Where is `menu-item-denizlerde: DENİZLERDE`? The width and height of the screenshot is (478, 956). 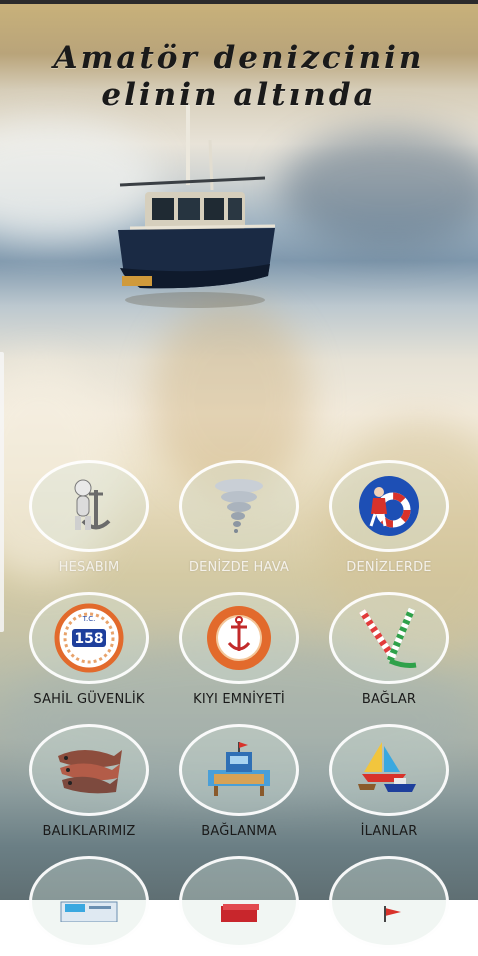
menu-item-denizlerde: DENİZLERDE is located at coordinates (389, 517).